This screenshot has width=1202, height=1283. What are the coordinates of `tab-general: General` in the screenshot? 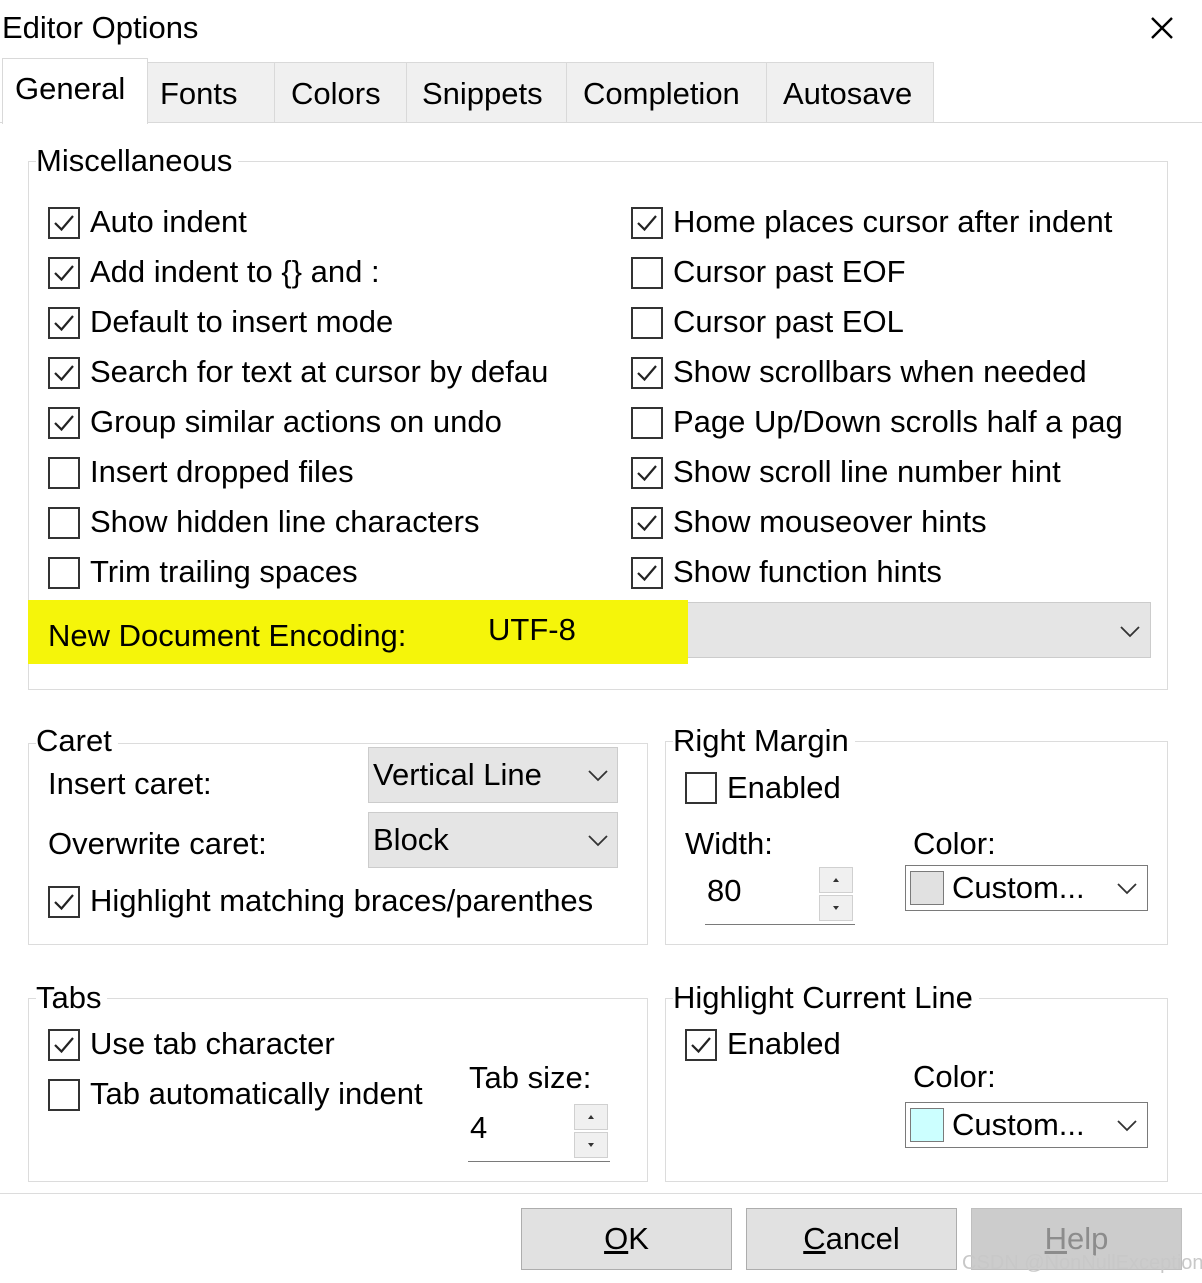 It's located at (75, 91).